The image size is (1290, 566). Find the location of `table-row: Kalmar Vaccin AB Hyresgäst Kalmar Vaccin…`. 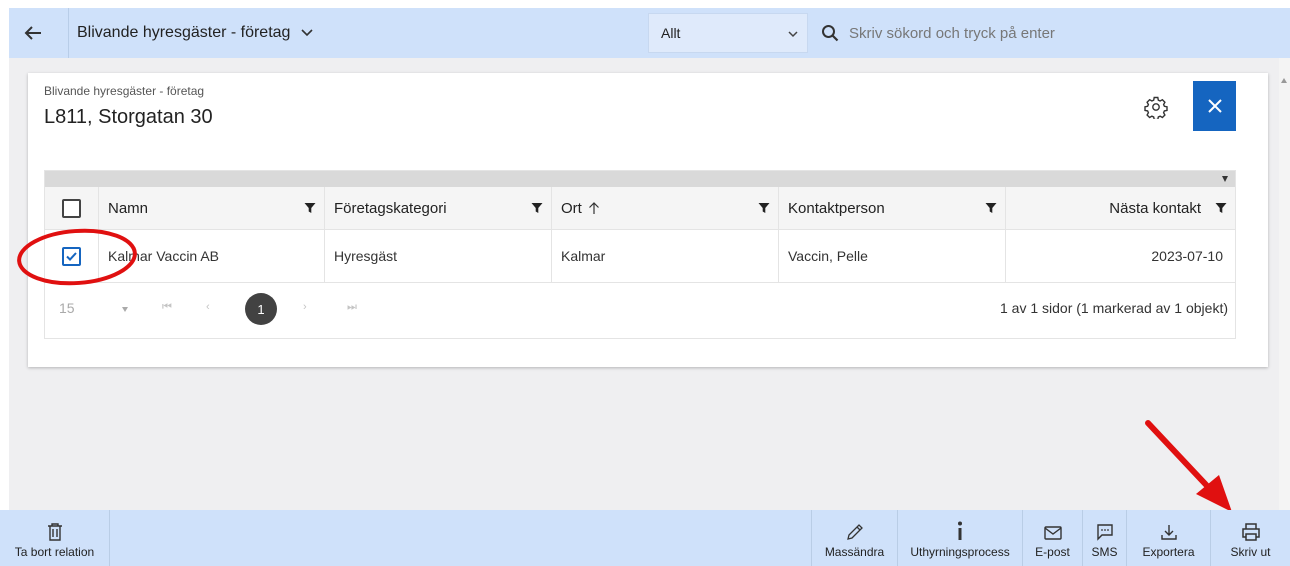

table-row: Kalmar Vaccin AB Hyresgäst Kalmar Vaccin… is located at coordinates (640, 256).